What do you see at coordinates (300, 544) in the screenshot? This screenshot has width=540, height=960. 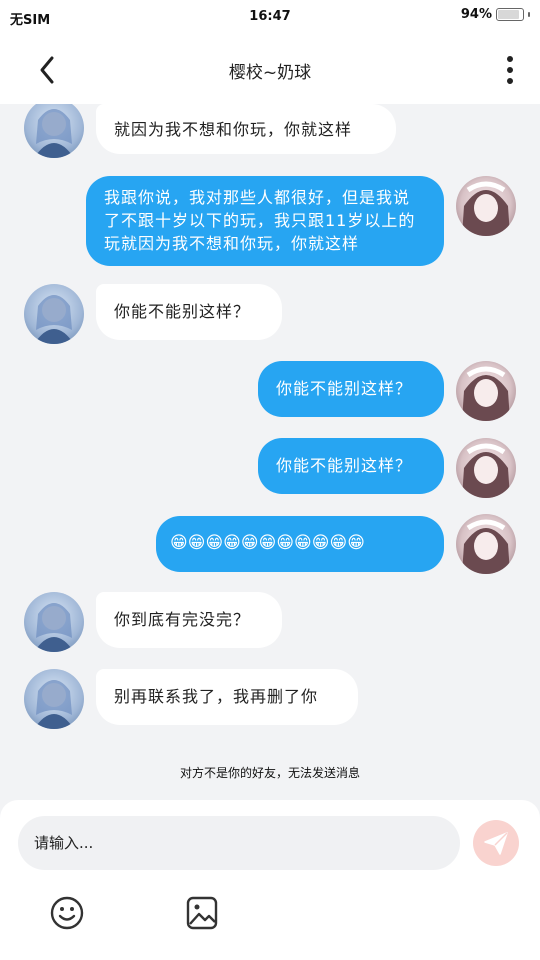 I see `message-bubble-outgoing: 😁😁😁😁😁😁😁😁😁😁😁` at bounding box center [300, 544].